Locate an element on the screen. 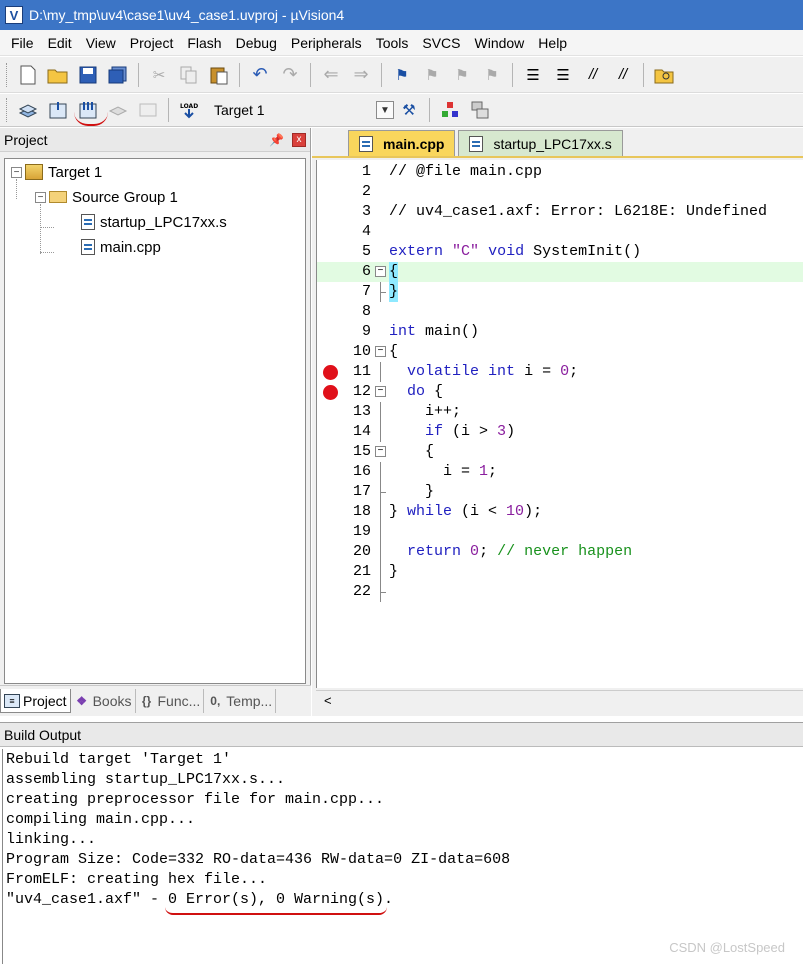 This screenshot has width=803, height=964. batch-build-icon is located at coordinates (118, 110).